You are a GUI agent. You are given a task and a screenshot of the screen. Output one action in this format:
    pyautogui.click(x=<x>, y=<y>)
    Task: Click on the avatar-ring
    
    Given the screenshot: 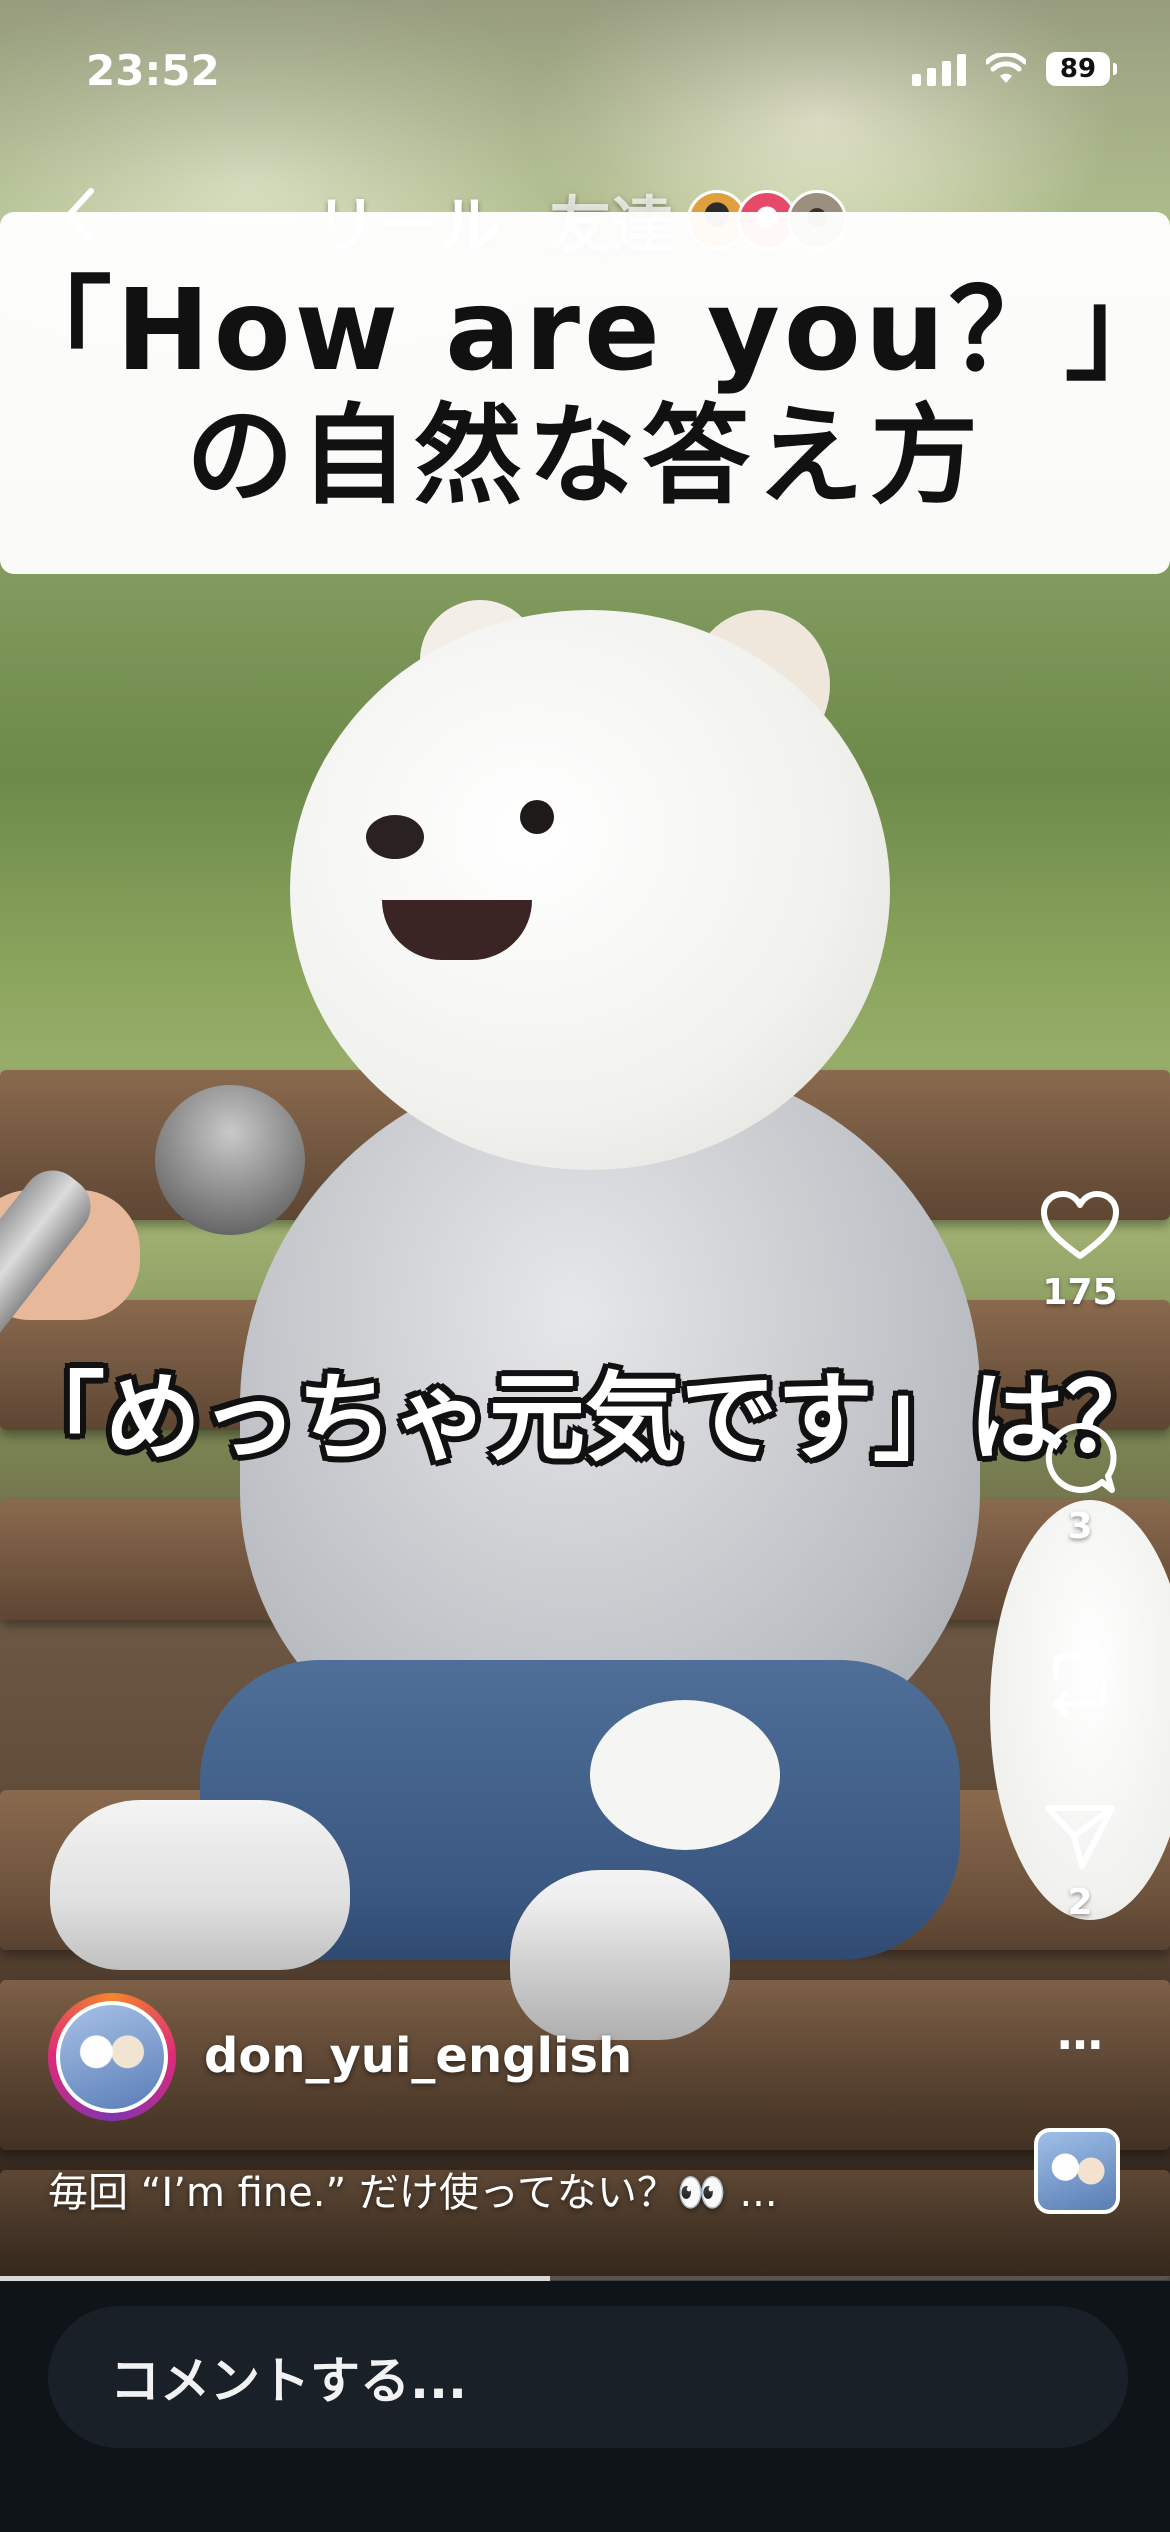 What is the action you would take?
    pyautogui.click(x=112, y=2057)
    